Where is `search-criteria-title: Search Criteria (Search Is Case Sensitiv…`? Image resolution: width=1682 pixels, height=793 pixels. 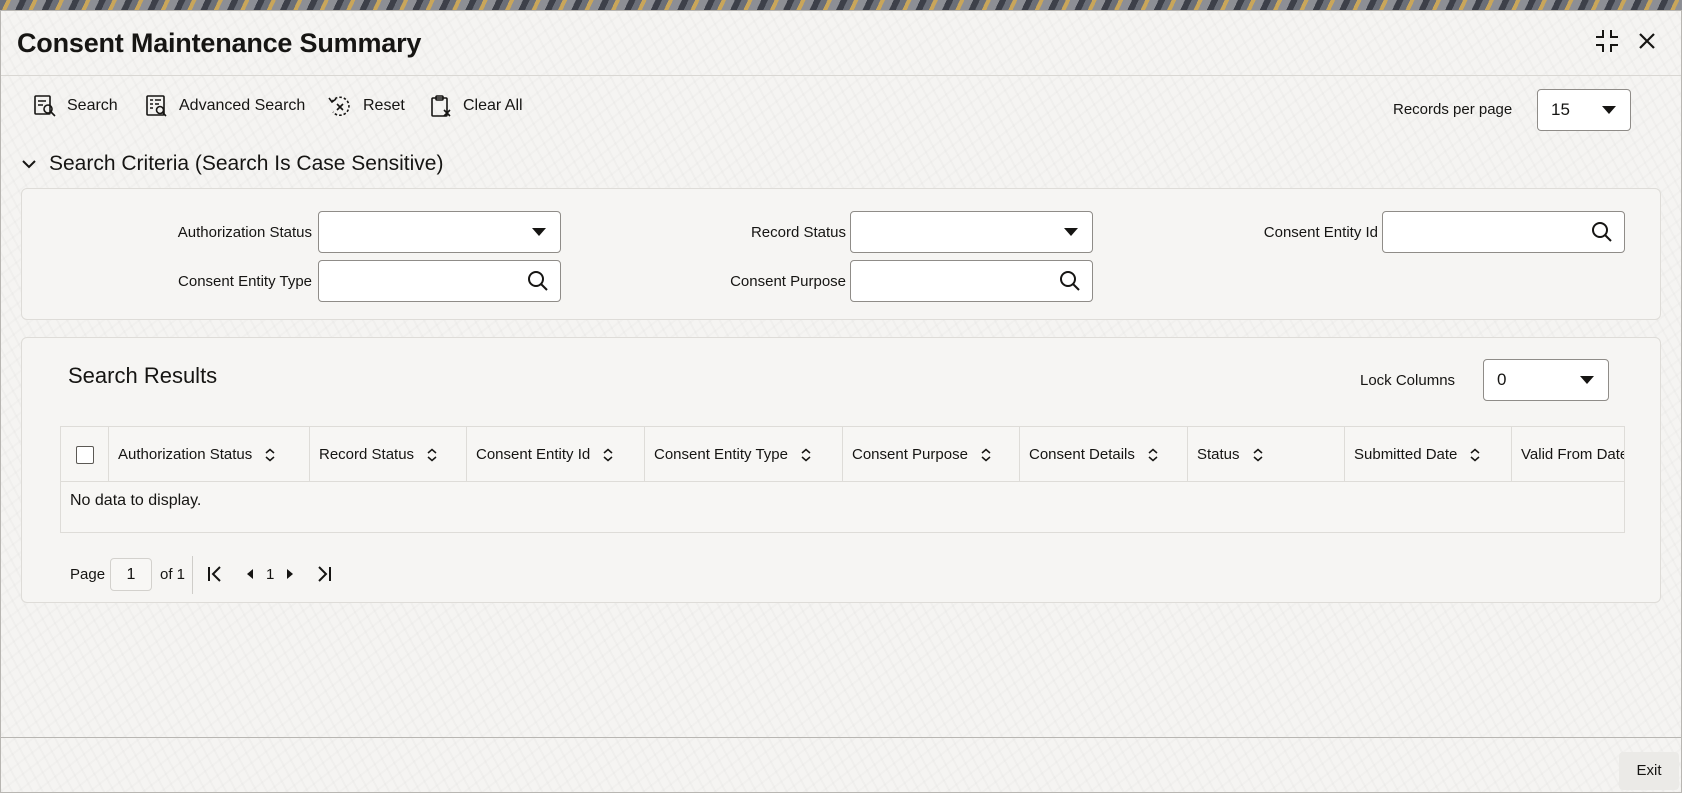 search-criteria-title: Search Criteria (Search Is Case Sensitiv… is located at coordinates (246, 163).